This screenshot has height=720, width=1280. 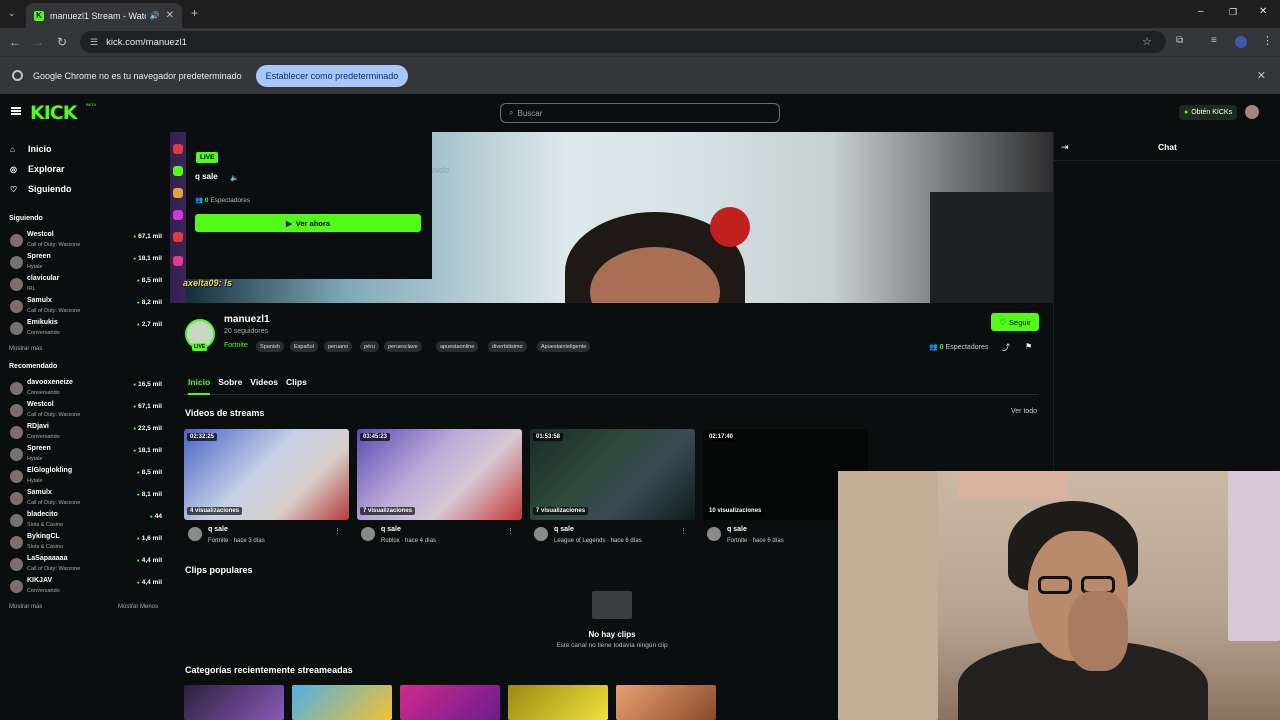 I want to click on menu-kebab-icon: ⋮, so click(x=1267, y=40).